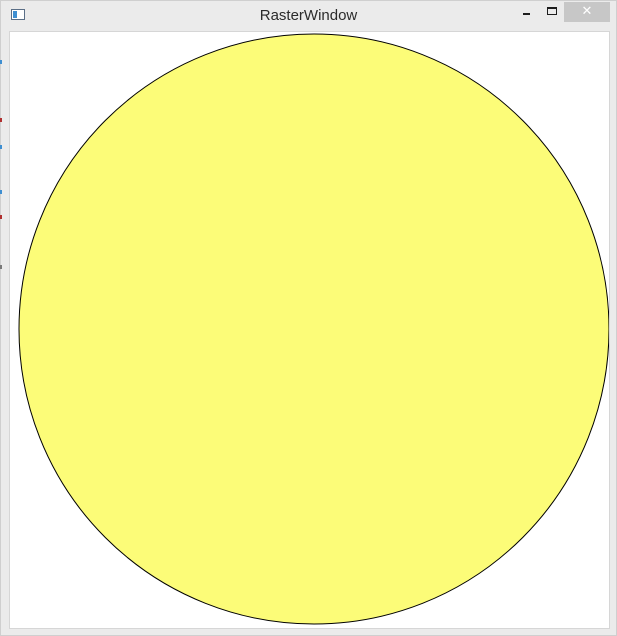  I want to click on background-edge-marks, so click(1, 180).